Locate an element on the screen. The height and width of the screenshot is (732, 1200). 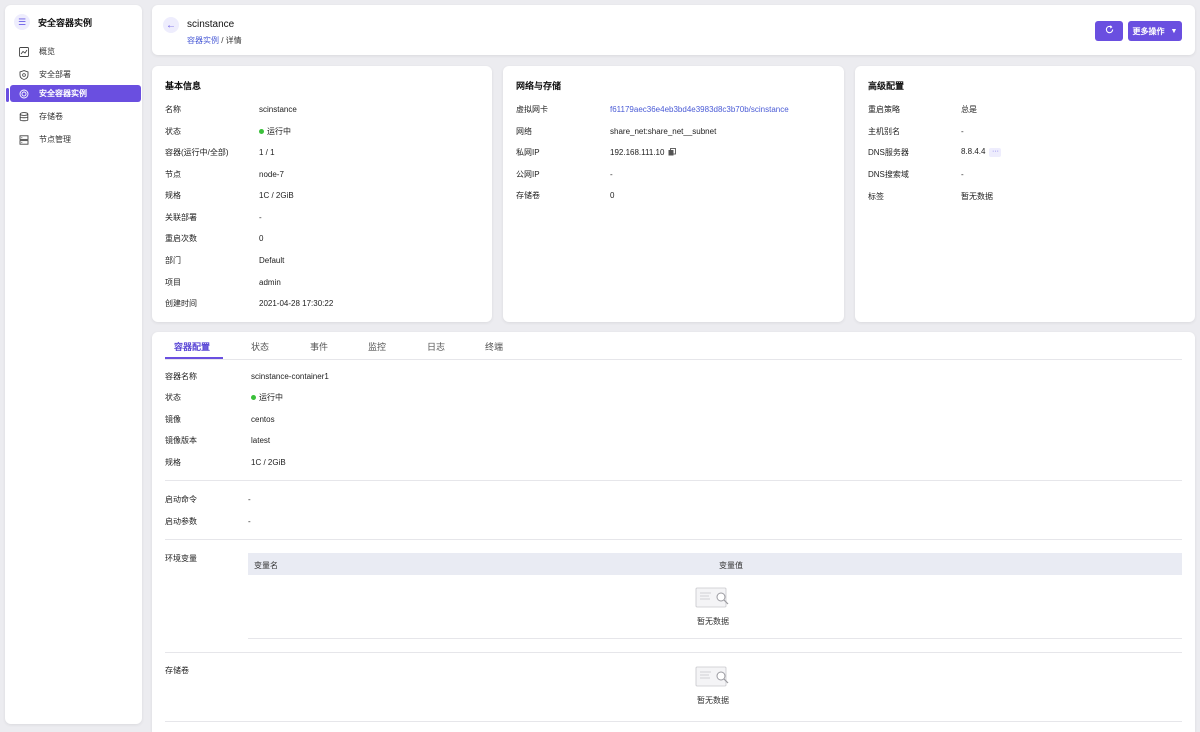
info-value: admin is located at coordinates (270, 282).